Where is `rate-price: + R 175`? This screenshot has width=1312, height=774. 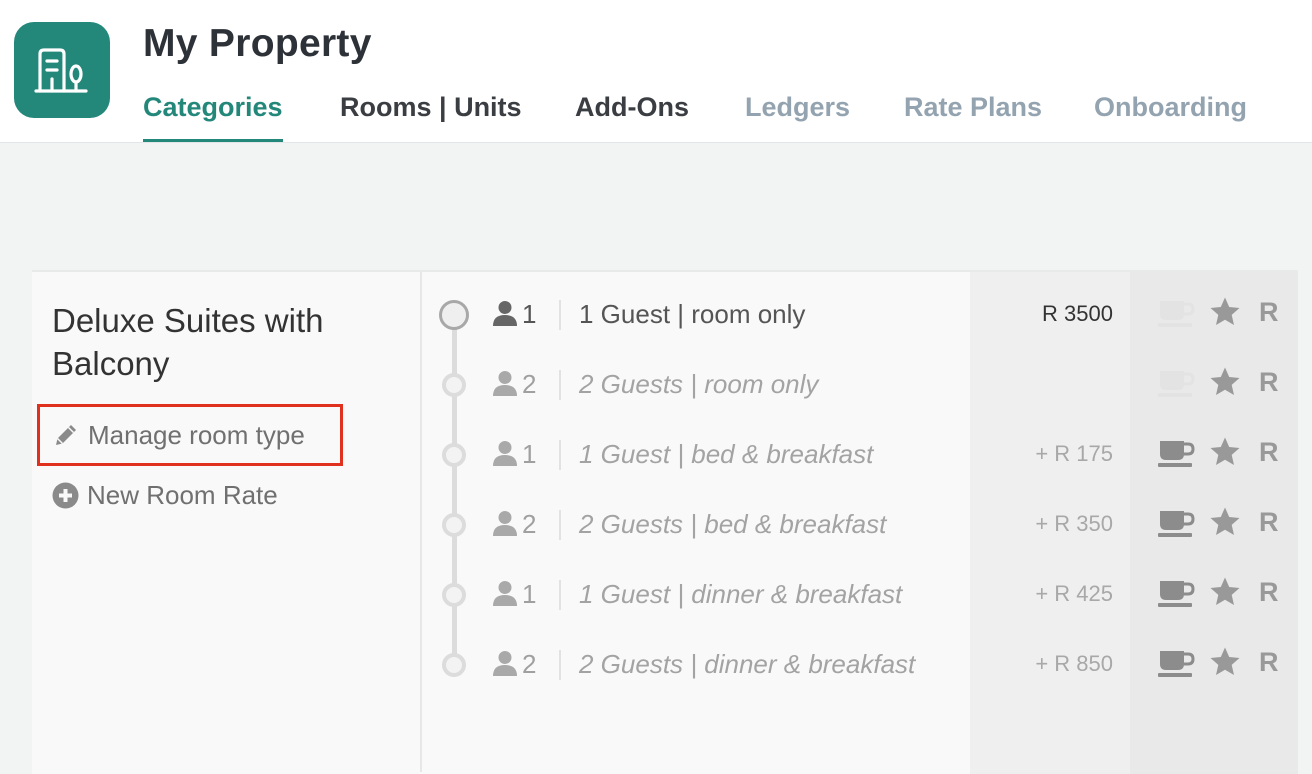 rate-price: + R 175 is located at coordinates (1074, 453).